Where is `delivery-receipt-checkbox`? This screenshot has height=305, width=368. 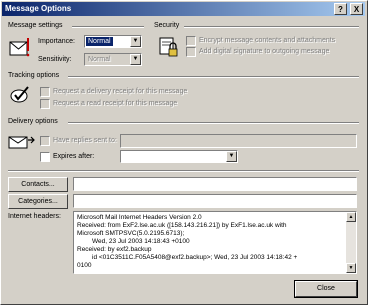
delivery-receipt-checkbox is located at coordinates (45, 92).